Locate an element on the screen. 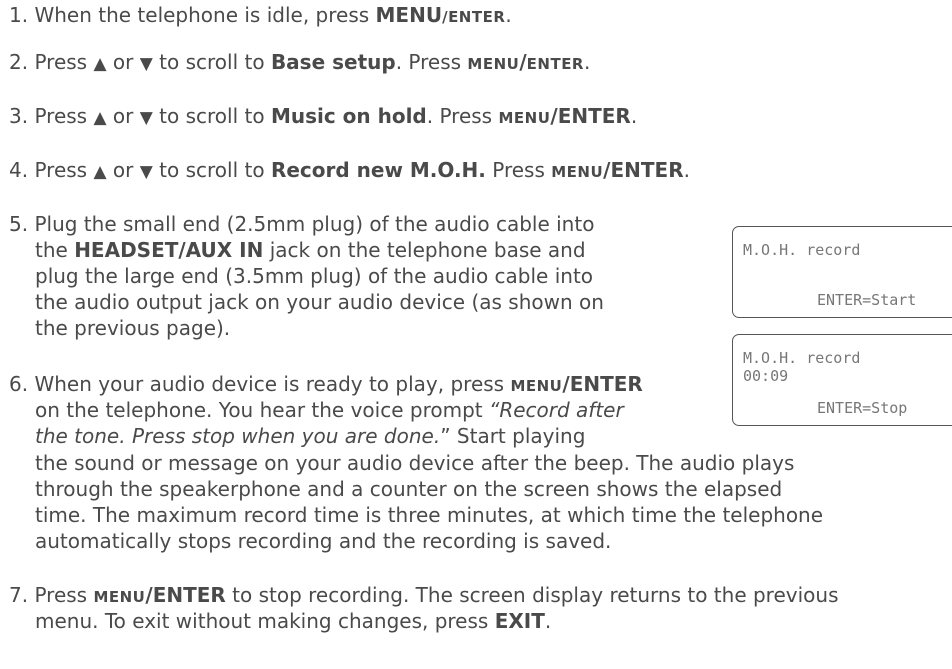 Image resolution: width=952 pixels, height=669 pixels. step-text: ” Start playing is located at coordinates (513, 436).